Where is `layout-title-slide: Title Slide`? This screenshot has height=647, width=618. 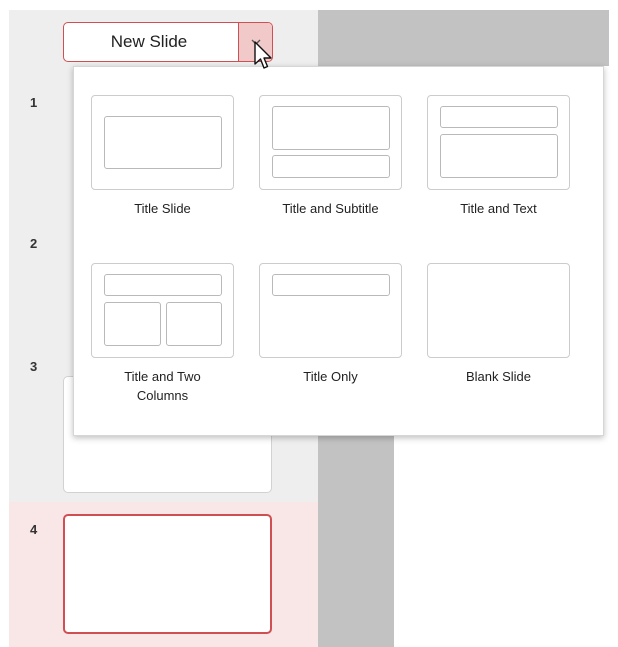 layout-title-slide: Title Slide is located at coordinates (162, 156).